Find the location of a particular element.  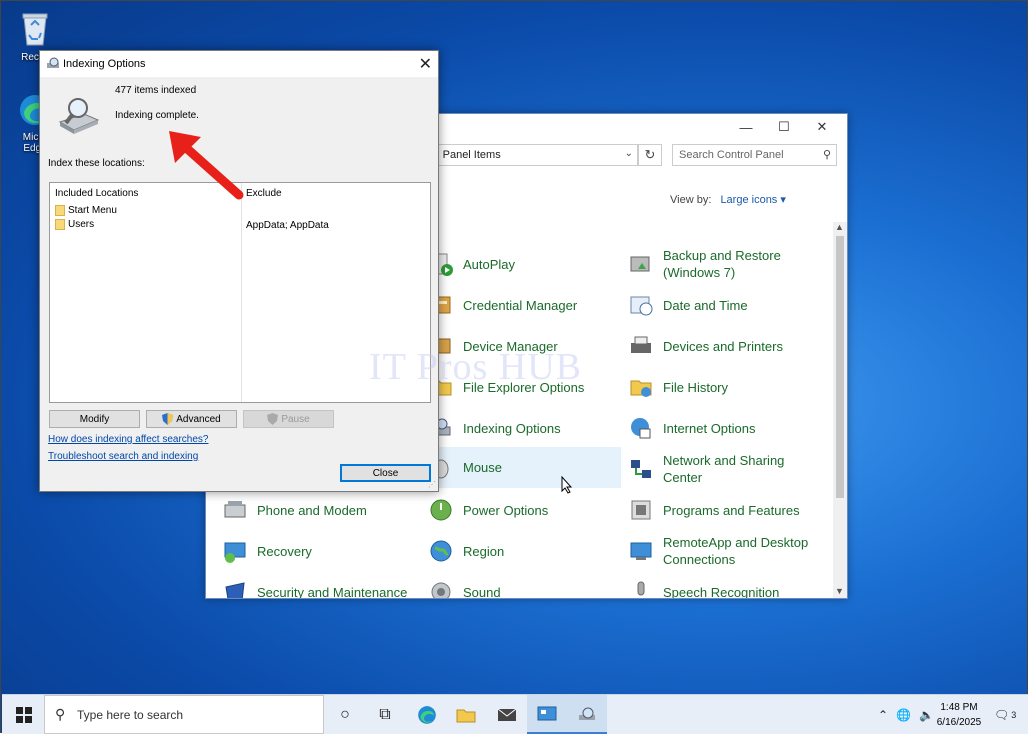

address-bar: ol Panel Items ⌄ is located at coordinates (532, 155).